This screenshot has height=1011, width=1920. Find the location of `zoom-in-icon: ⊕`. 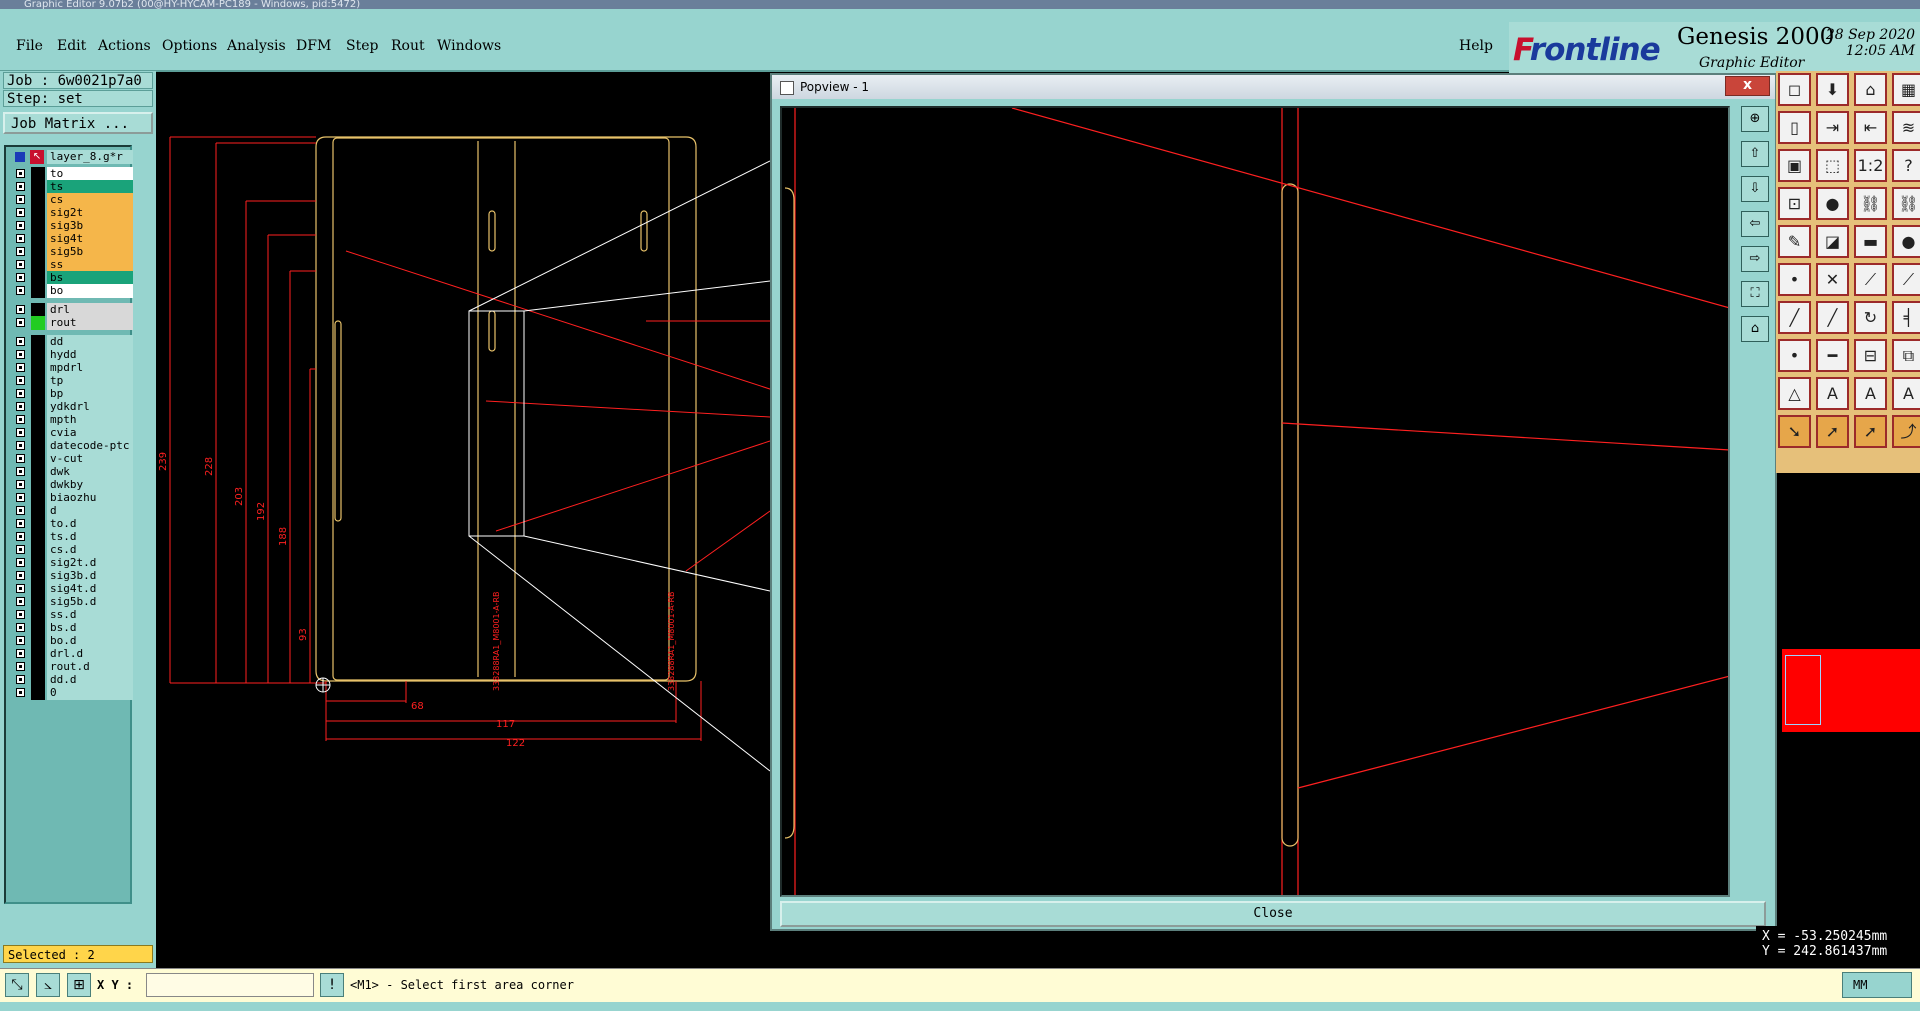

zoom-in-icon: ⊕ is located at coordinates (1755, 119).